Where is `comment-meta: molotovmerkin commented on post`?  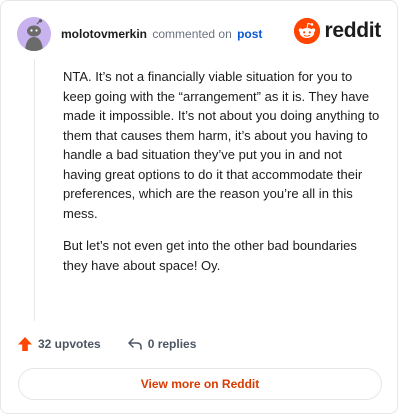
comment-meta: molotovmerkin commented on post is located at coordinates (161, 34).